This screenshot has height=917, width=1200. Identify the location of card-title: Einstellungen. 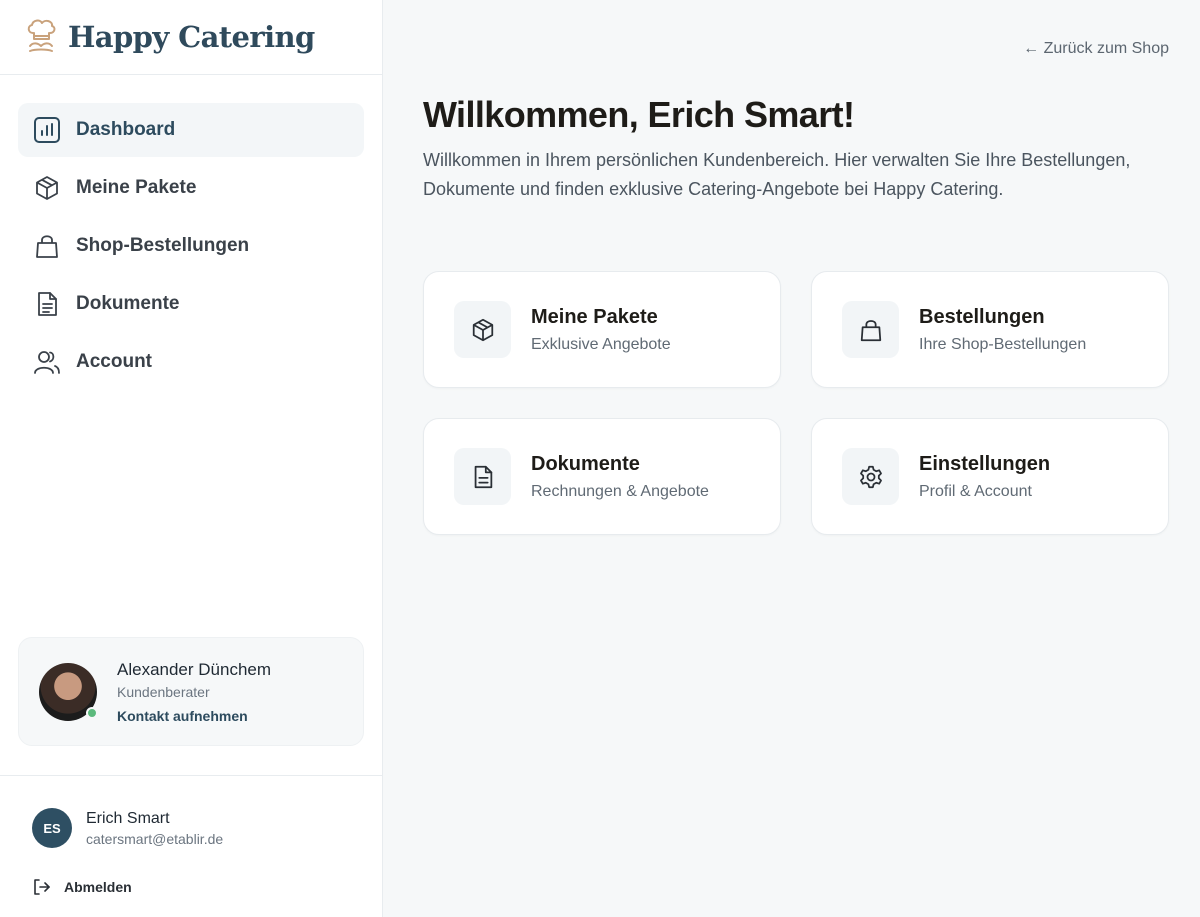
(985, 463).